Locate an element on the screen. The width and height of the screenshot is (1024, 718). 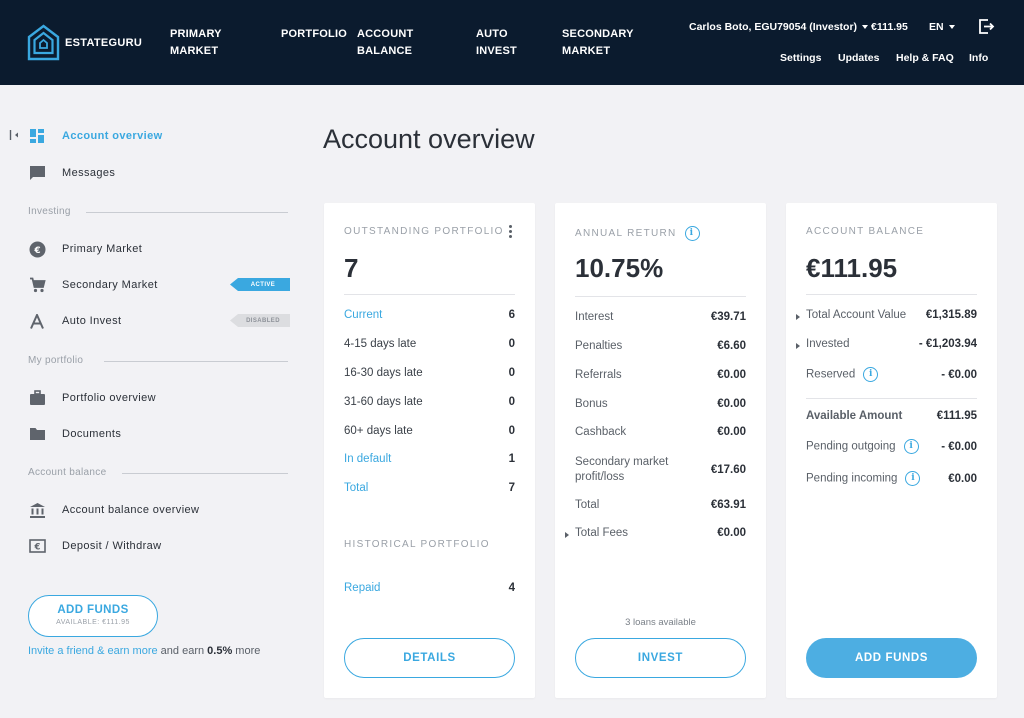
return-row: Secondary market profit/loss €17.60 is located at coordinates (660, 470).